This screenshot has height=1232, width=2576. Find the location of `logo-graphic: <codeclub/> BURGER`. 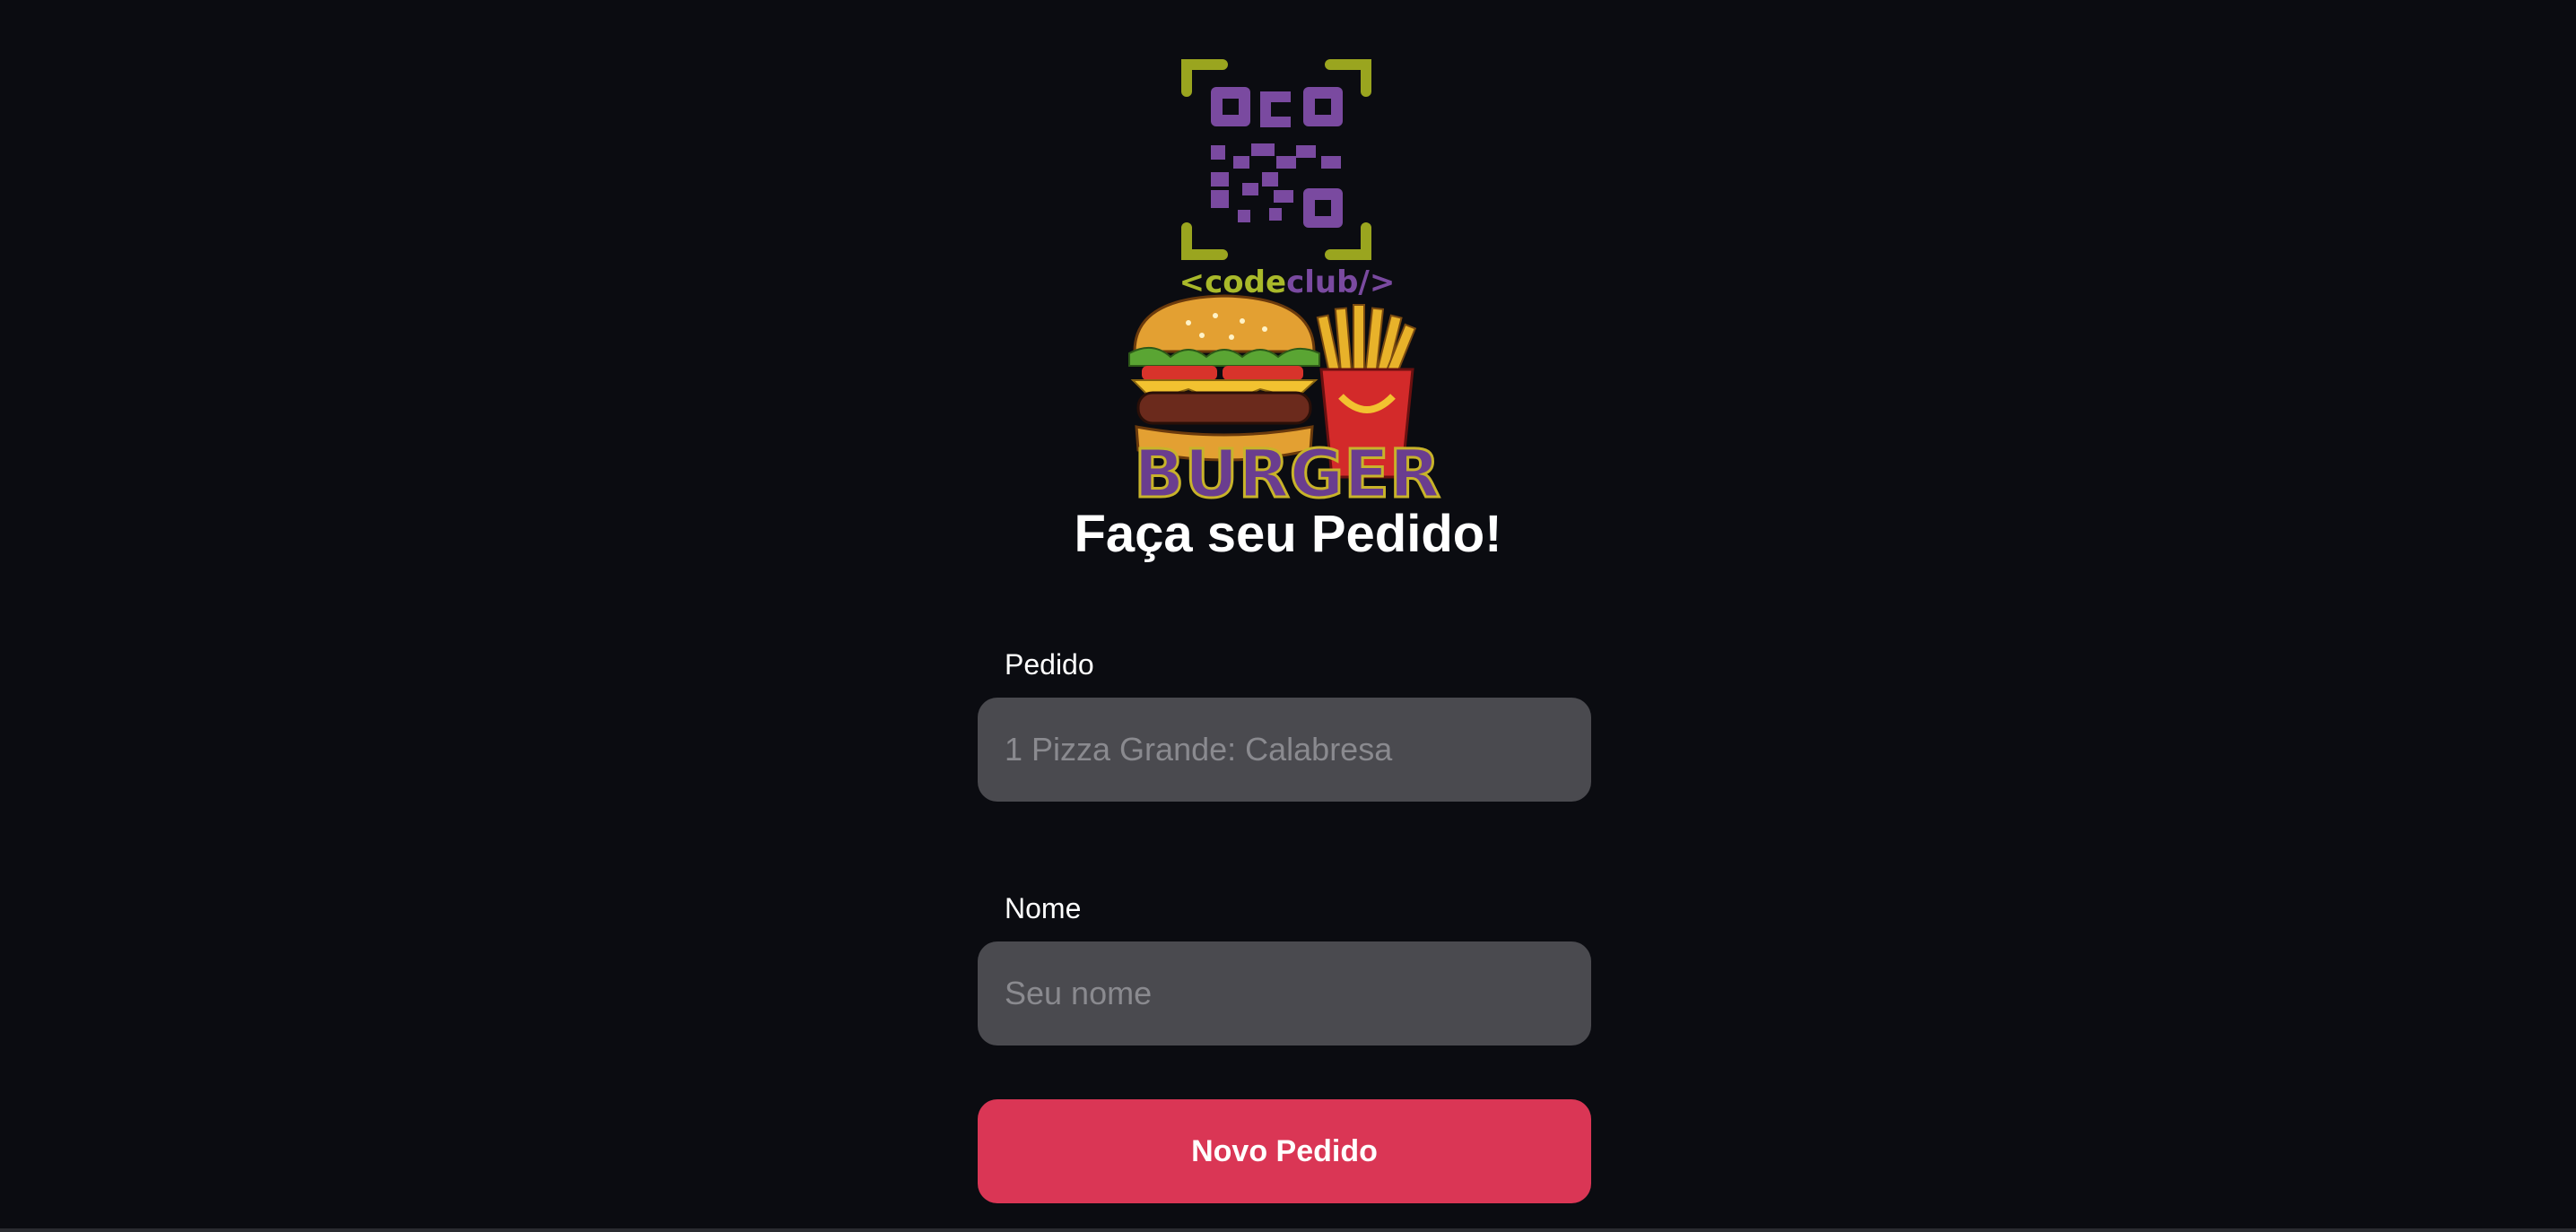

logo-graphic: <codeclub/> BURGER is located at coordinates (1284, 281).